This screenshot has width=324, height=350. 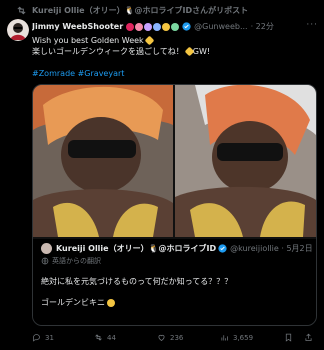 I want to click on smile-emoji-icon, so click(x=111, y=302).